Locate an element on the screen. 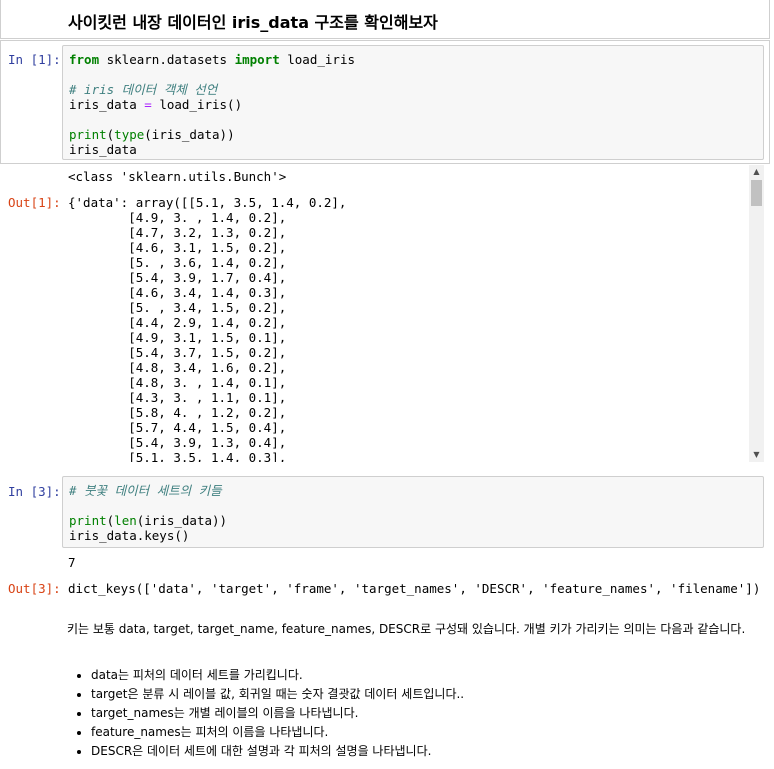 The image size is (774, 769). code3-line: # 붓꽃 데이터 세트의 키들 is located at coordinates (145, 490).